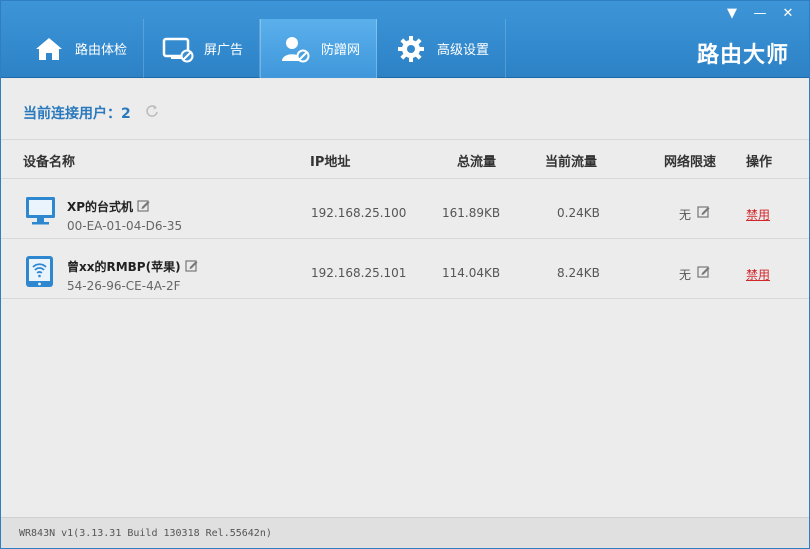  What do you see at coordinates (295, 49) in the screenshot?
I see `user-shield-icon` at bounding box center [295, 49].